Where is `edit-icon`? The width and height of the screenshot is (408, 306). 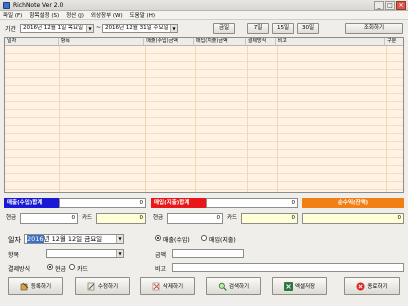
edit-icon is located at coordinates (91, 286).